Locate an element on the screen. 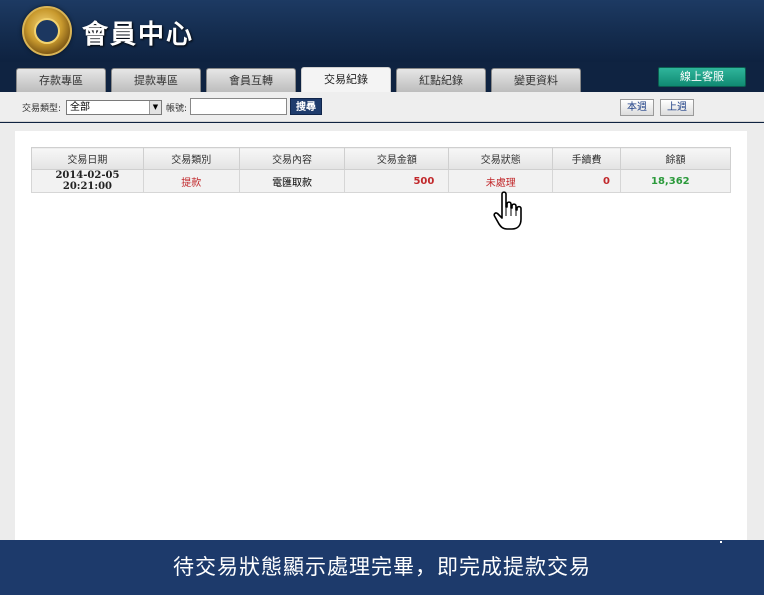 Image resolution: width=764 pixels, height=595 pixels. tab-deposit: 存款專區 is located at coordinates (61, 80).